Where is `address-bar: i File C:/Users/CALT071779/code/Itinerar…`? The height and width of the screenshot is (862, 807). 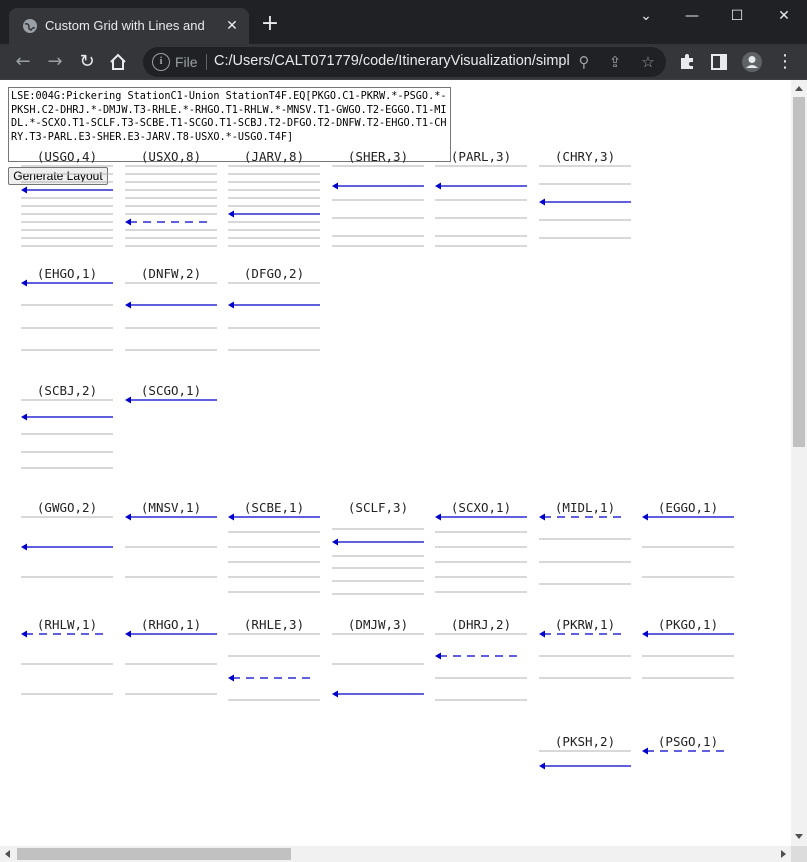 address-bar: i File C:/Users/CALT071779/code/Itinerar… is located at coordinates (404, 62).